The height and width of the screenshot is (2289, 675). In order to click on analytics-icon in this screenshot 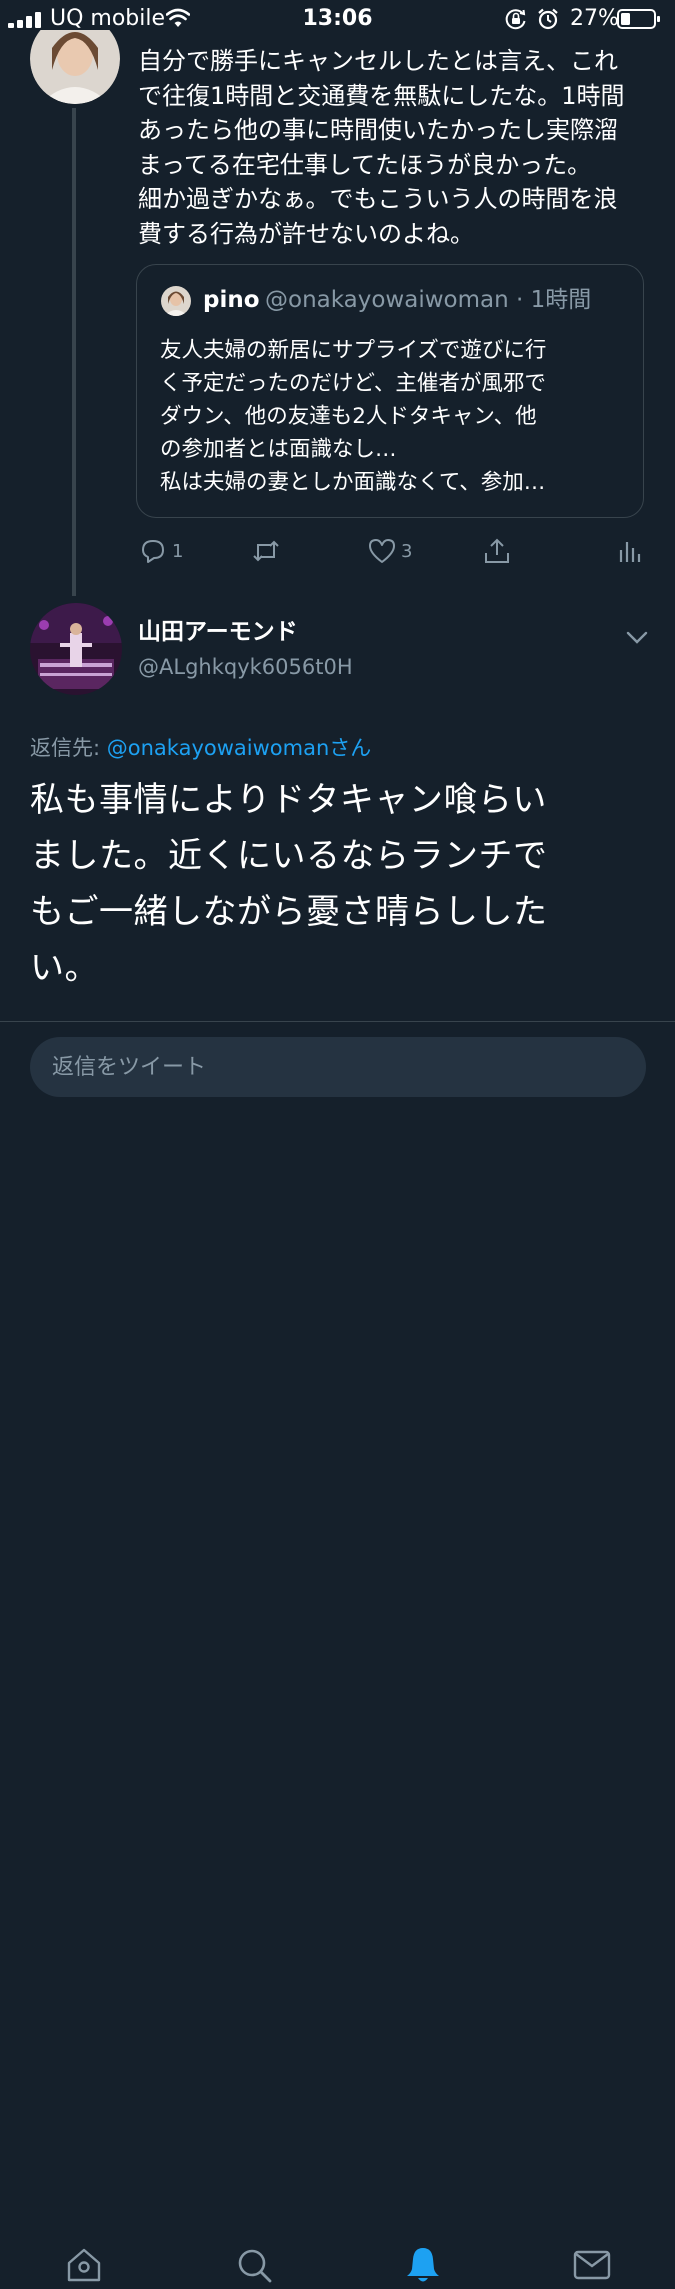, I will do `click(630, 552)`.